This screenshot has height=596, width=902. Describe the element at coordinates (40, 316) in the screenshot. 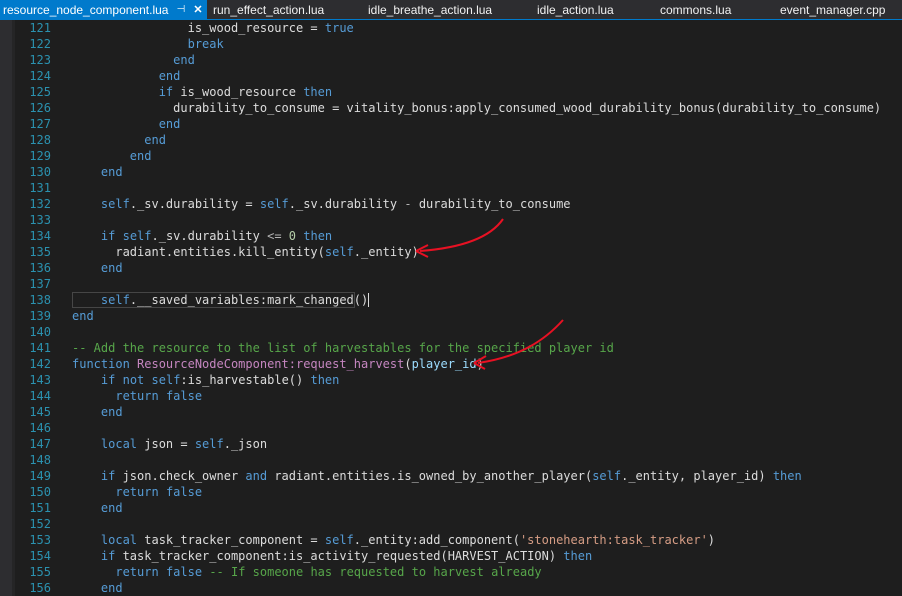

I see `line-number: 139` at that location.